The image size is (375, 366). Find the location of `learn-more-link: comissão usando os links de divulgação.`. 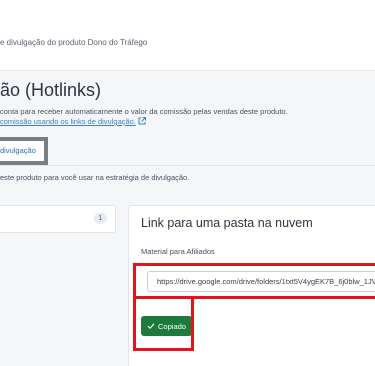

learn-more-link: comissão usando os links de divulgação. is located at coordinates (68, 121).